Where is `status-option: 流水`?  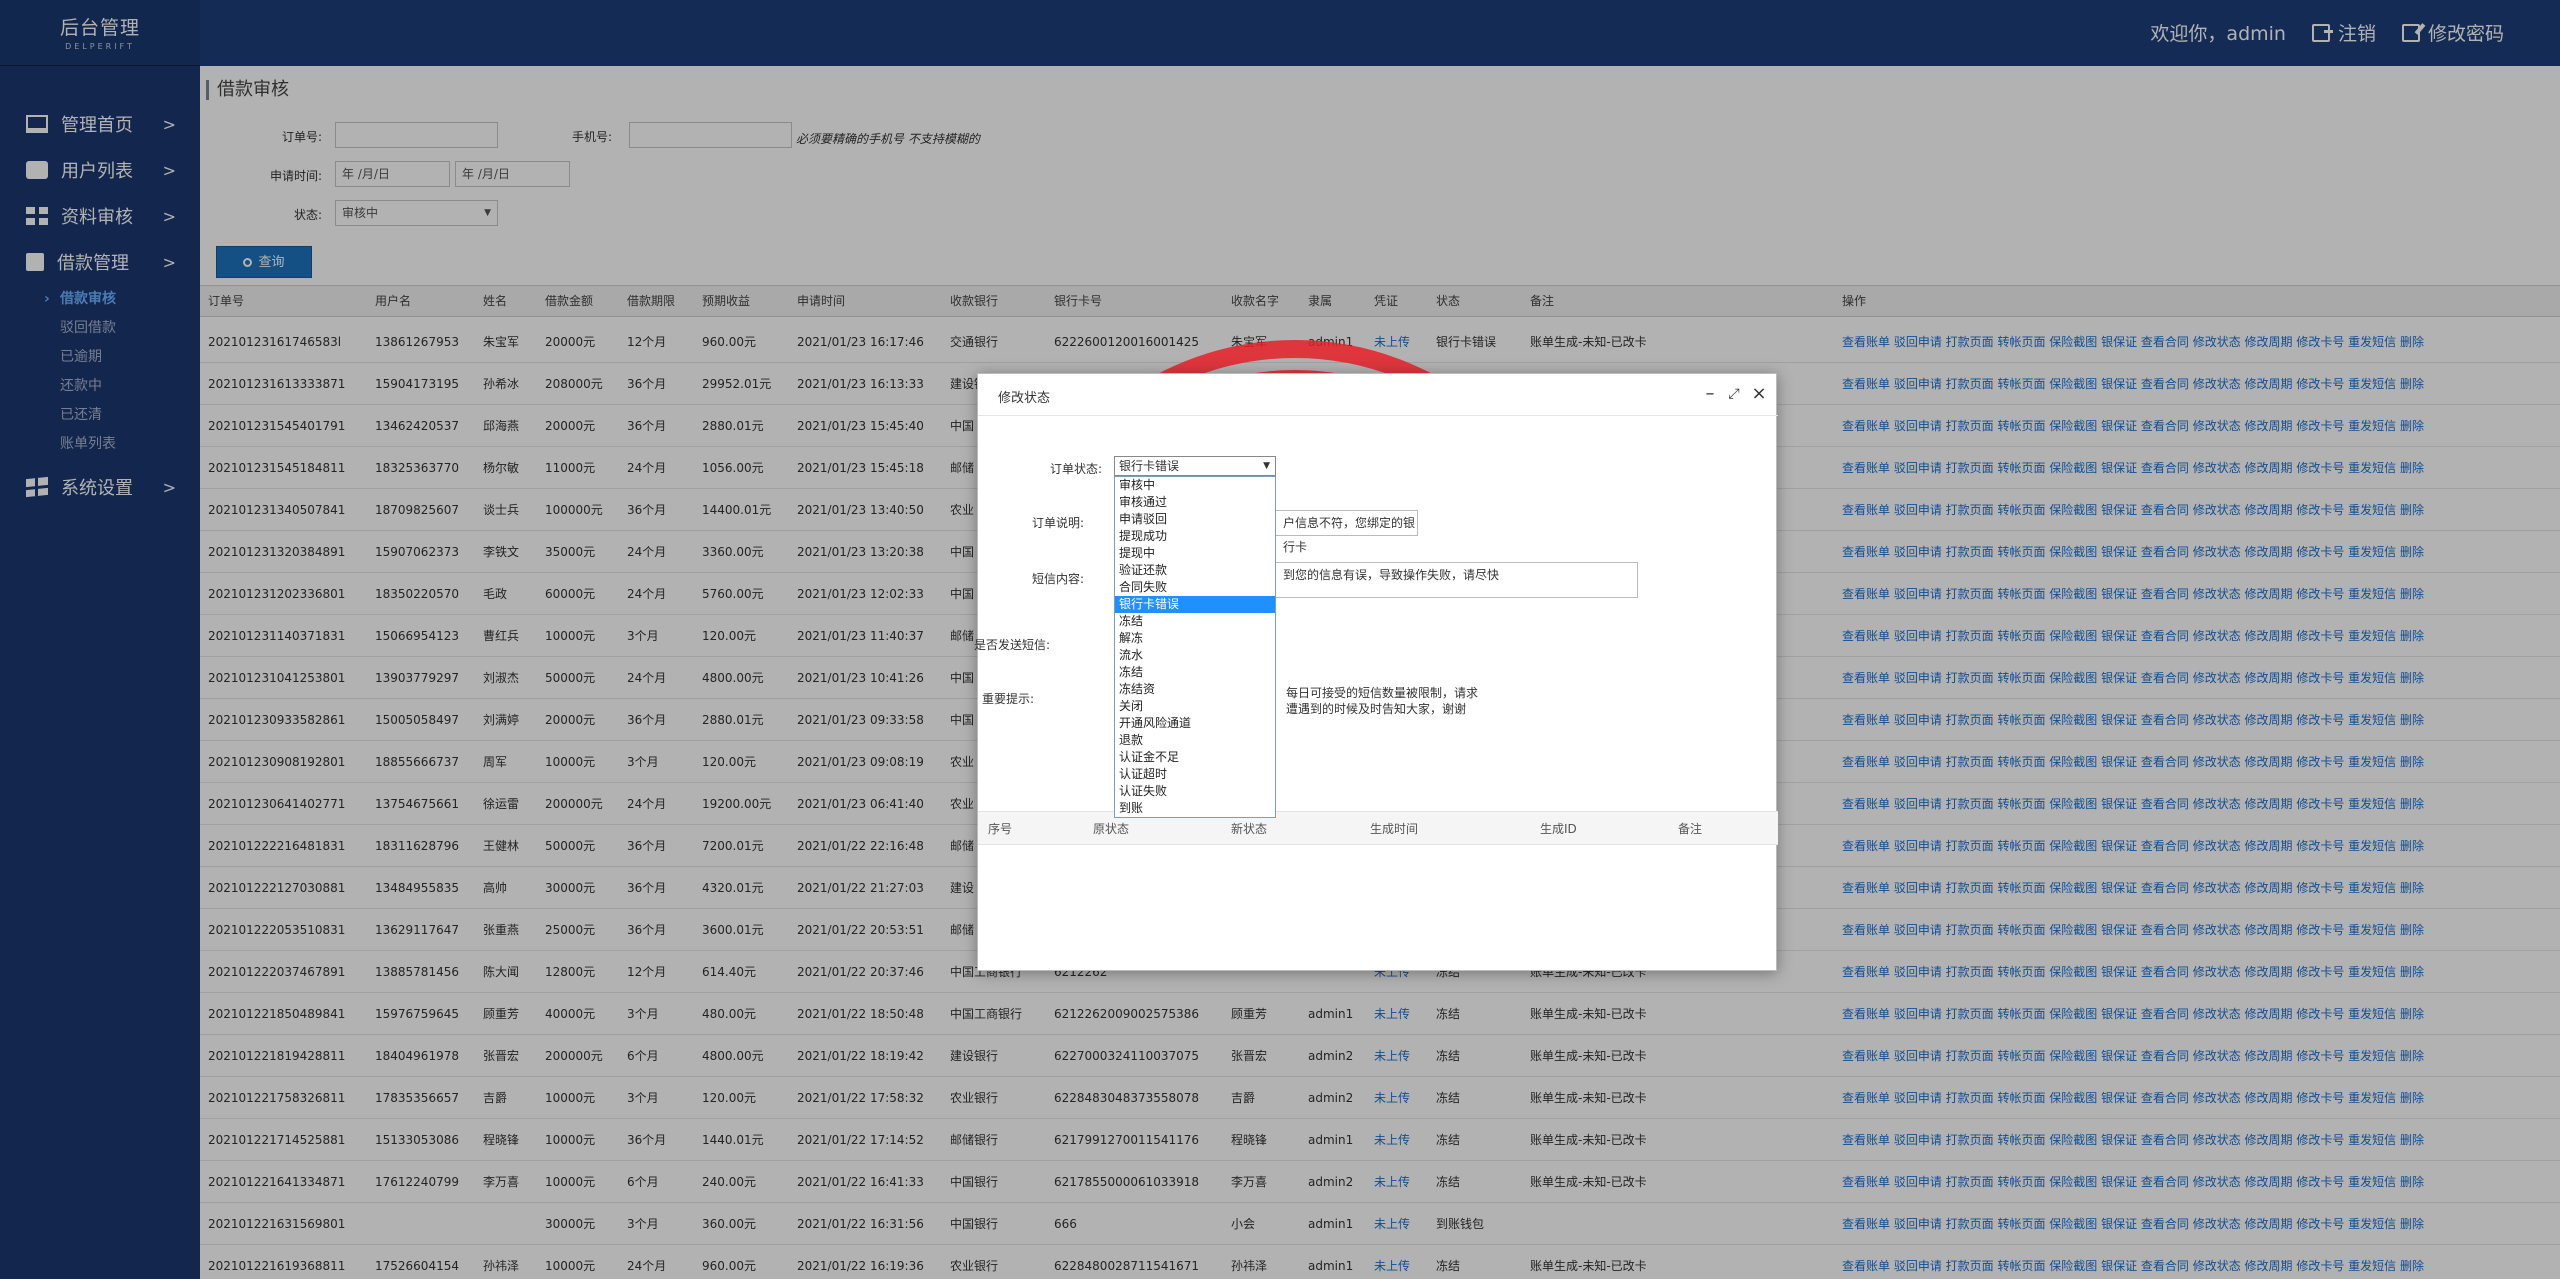 status-option: 流水 is located at coordinates (1195, 655).